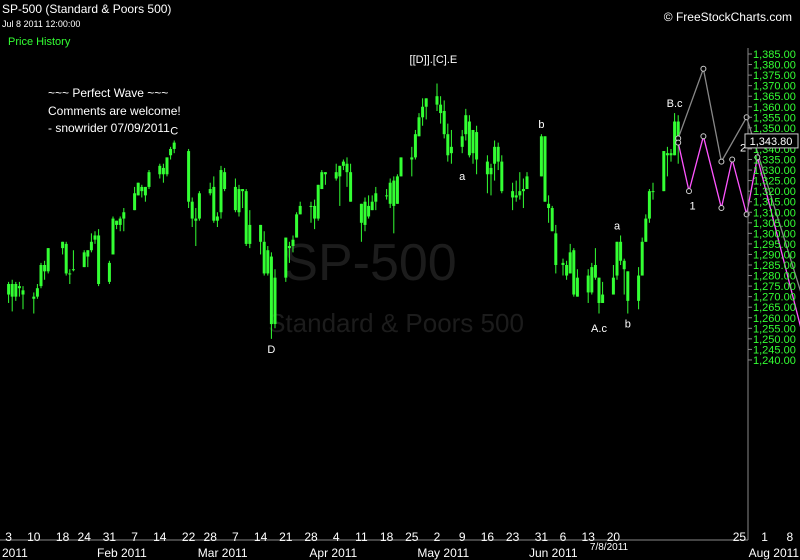 The width and height of the screenshot is (800, 560). Describe the element at coordinates (728, 17) in the screenshot. I see `brand-link: © FreeStockCharts.com` at that location.